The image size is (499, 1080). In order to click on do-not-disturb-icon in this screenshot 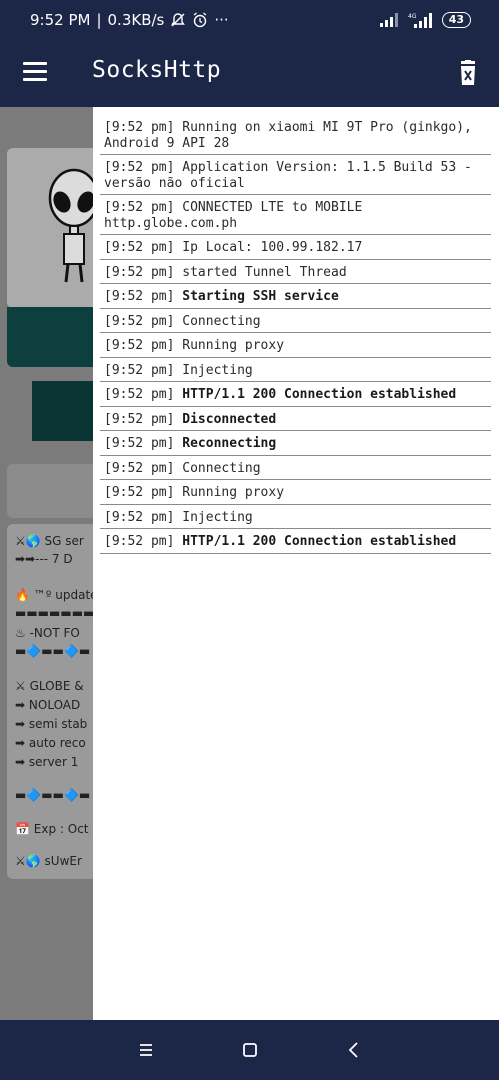, I will do `click(178, 20)`.